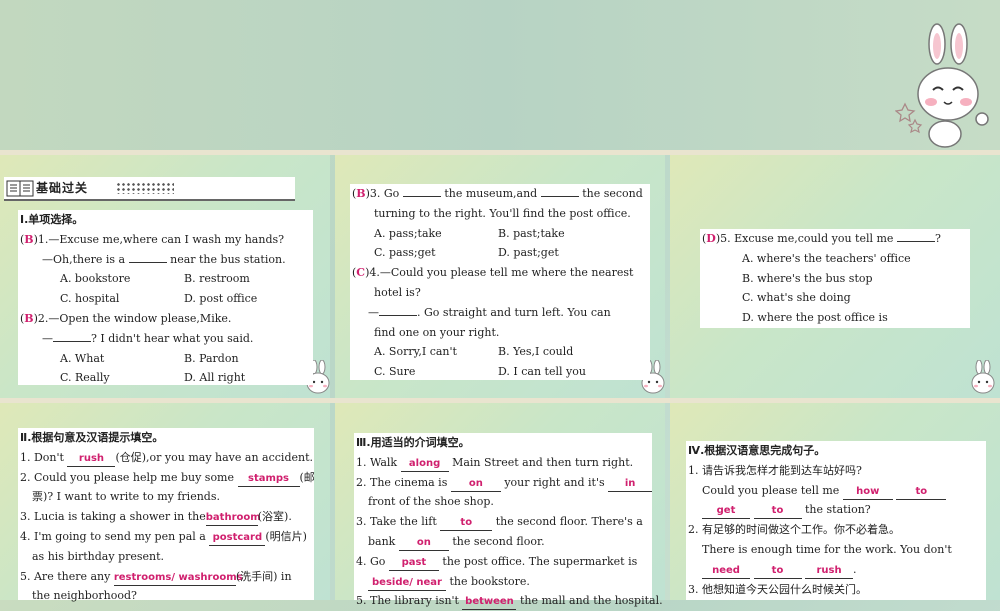  I want to click on filled-answer: need, so click(726, 571).